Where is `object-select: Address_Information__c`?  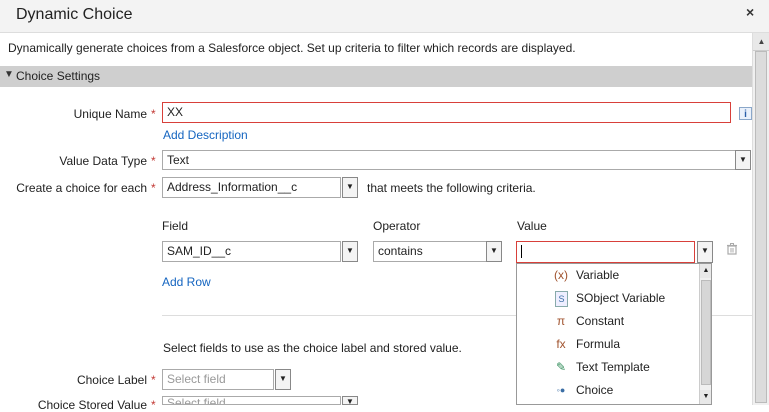
object-select: Address_Information__c is located at coordinates (251, 187).